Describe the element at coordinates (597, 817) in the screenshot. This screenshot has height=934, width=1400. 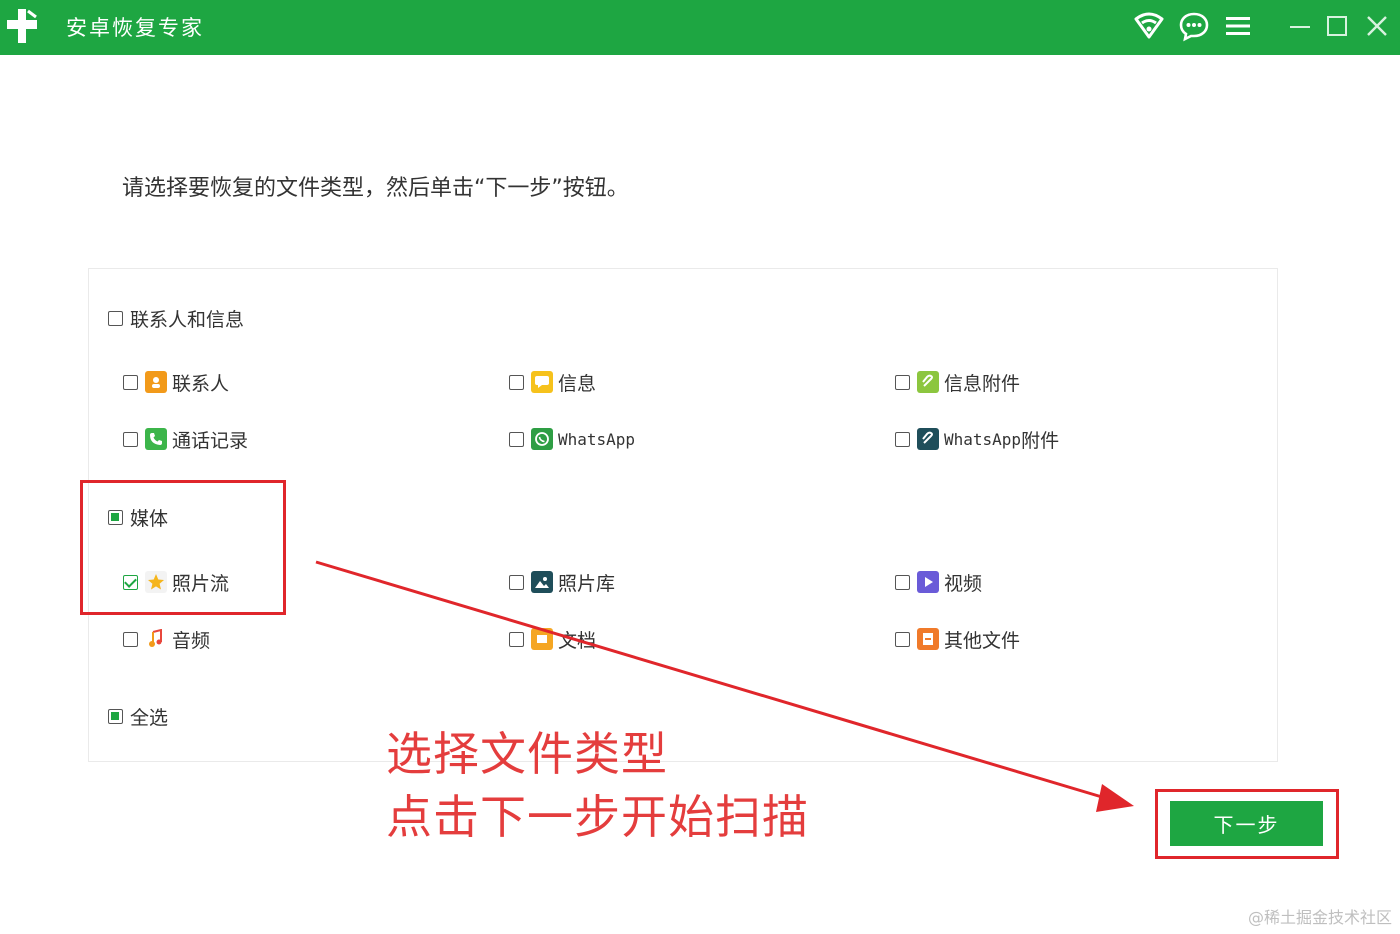
I see `annotation-text-line2: 点击下一步开始扫描` at that location.